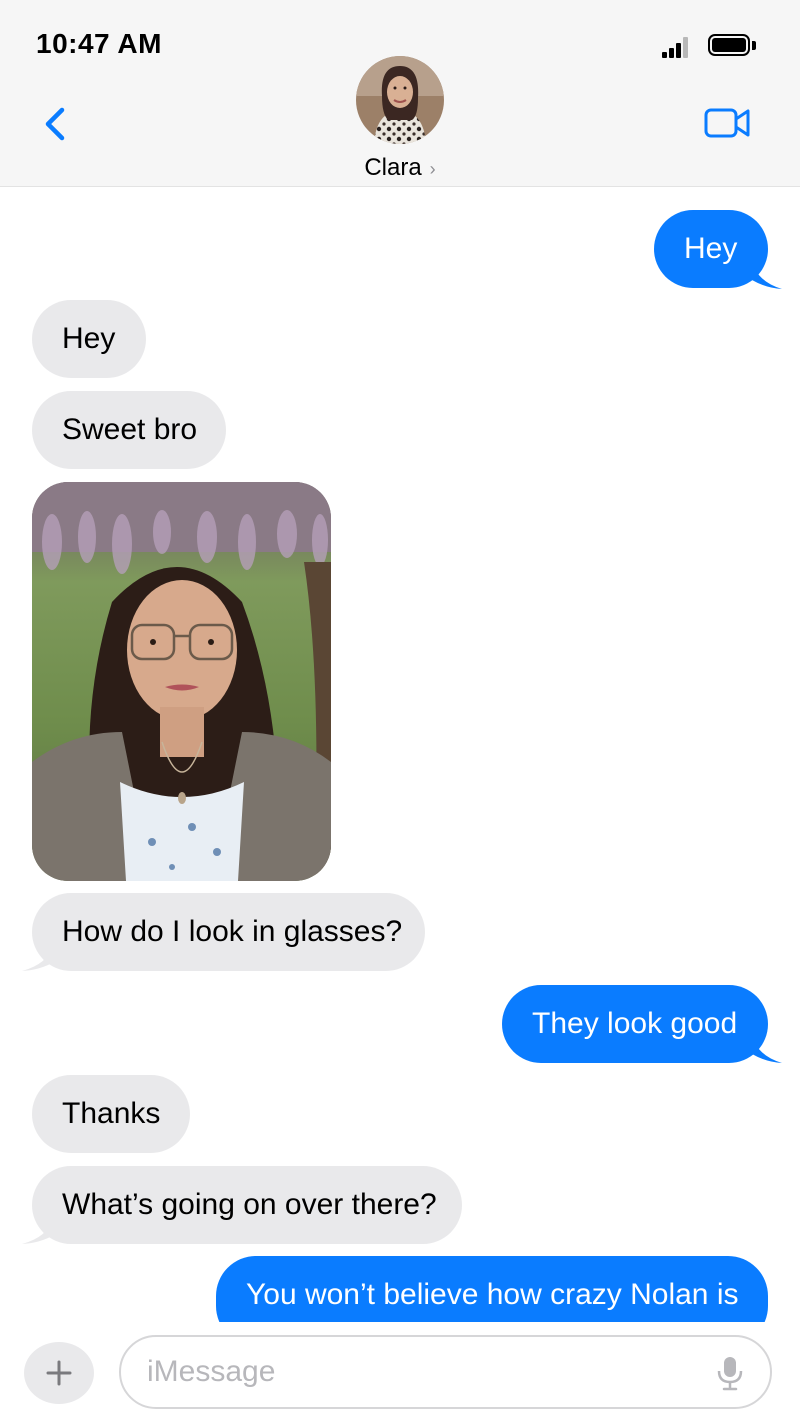  What do you see at coordinates (56, 124) in the screenshot?
I see `back-chevron-icon` at bounding box center [56, 124].